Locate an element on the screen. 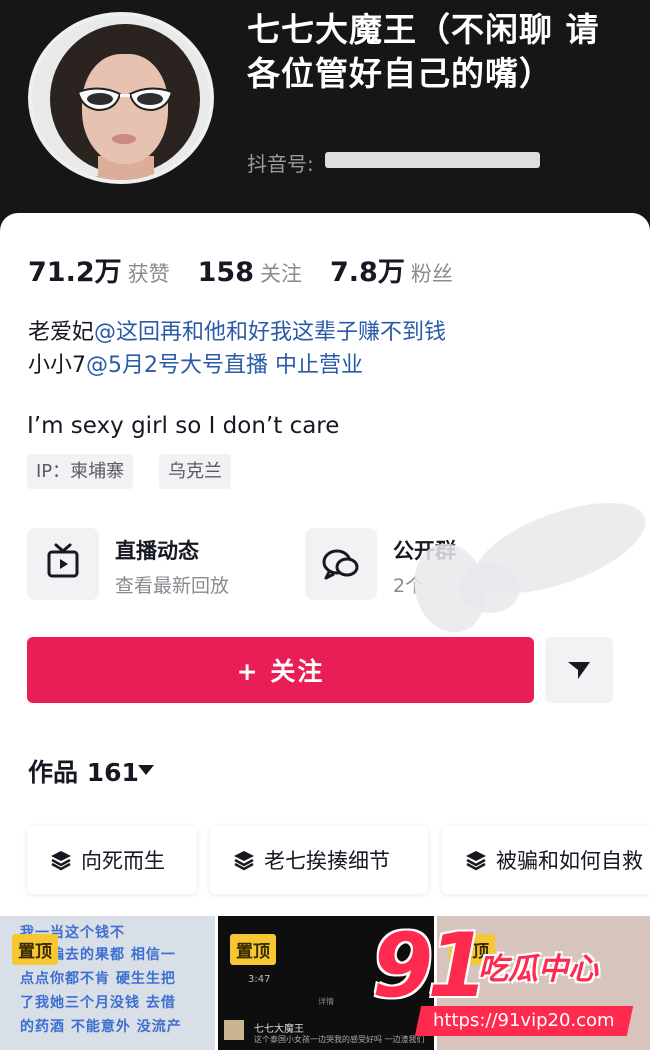 This screenshot has width=650, height=1050. collection-chip: 向死而生 is located at coordinates (112, 860).